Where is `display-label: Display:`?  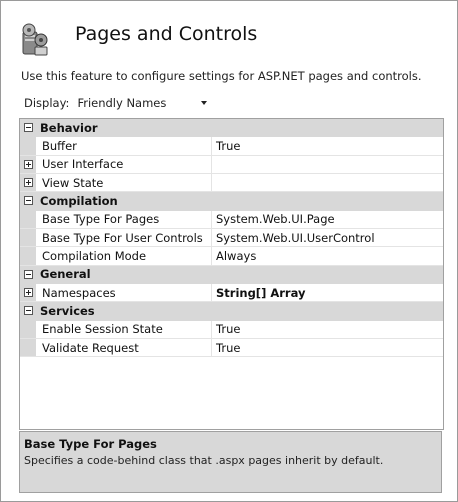 display-label: Display: is located at coordinates (47, 103).